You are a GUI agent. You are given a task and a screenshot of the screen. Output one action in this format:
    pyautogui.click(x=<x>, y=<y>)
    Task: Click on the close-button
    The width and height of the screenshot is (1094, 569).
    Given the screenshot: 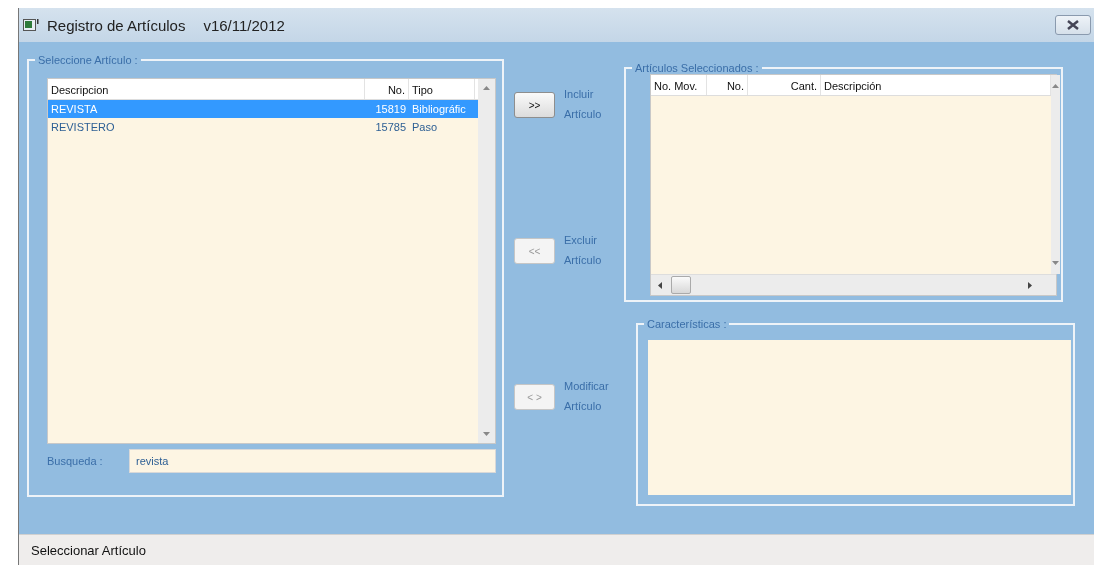 What is the action you would take?
    pyautogui.click(x=1073, y=25)
    